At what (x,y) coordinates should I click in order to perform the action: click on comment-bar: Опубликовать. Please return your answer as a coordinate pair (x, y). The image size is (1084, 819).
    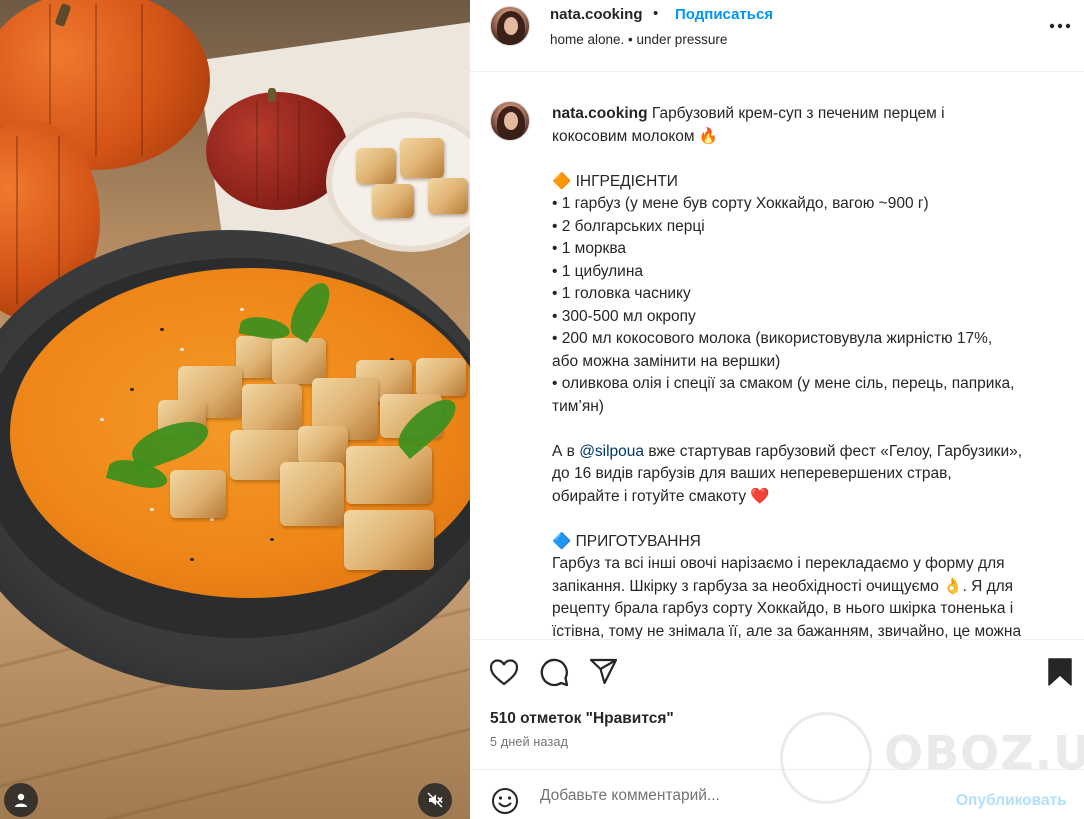
    Looking at the image, I should click on (777, 794).